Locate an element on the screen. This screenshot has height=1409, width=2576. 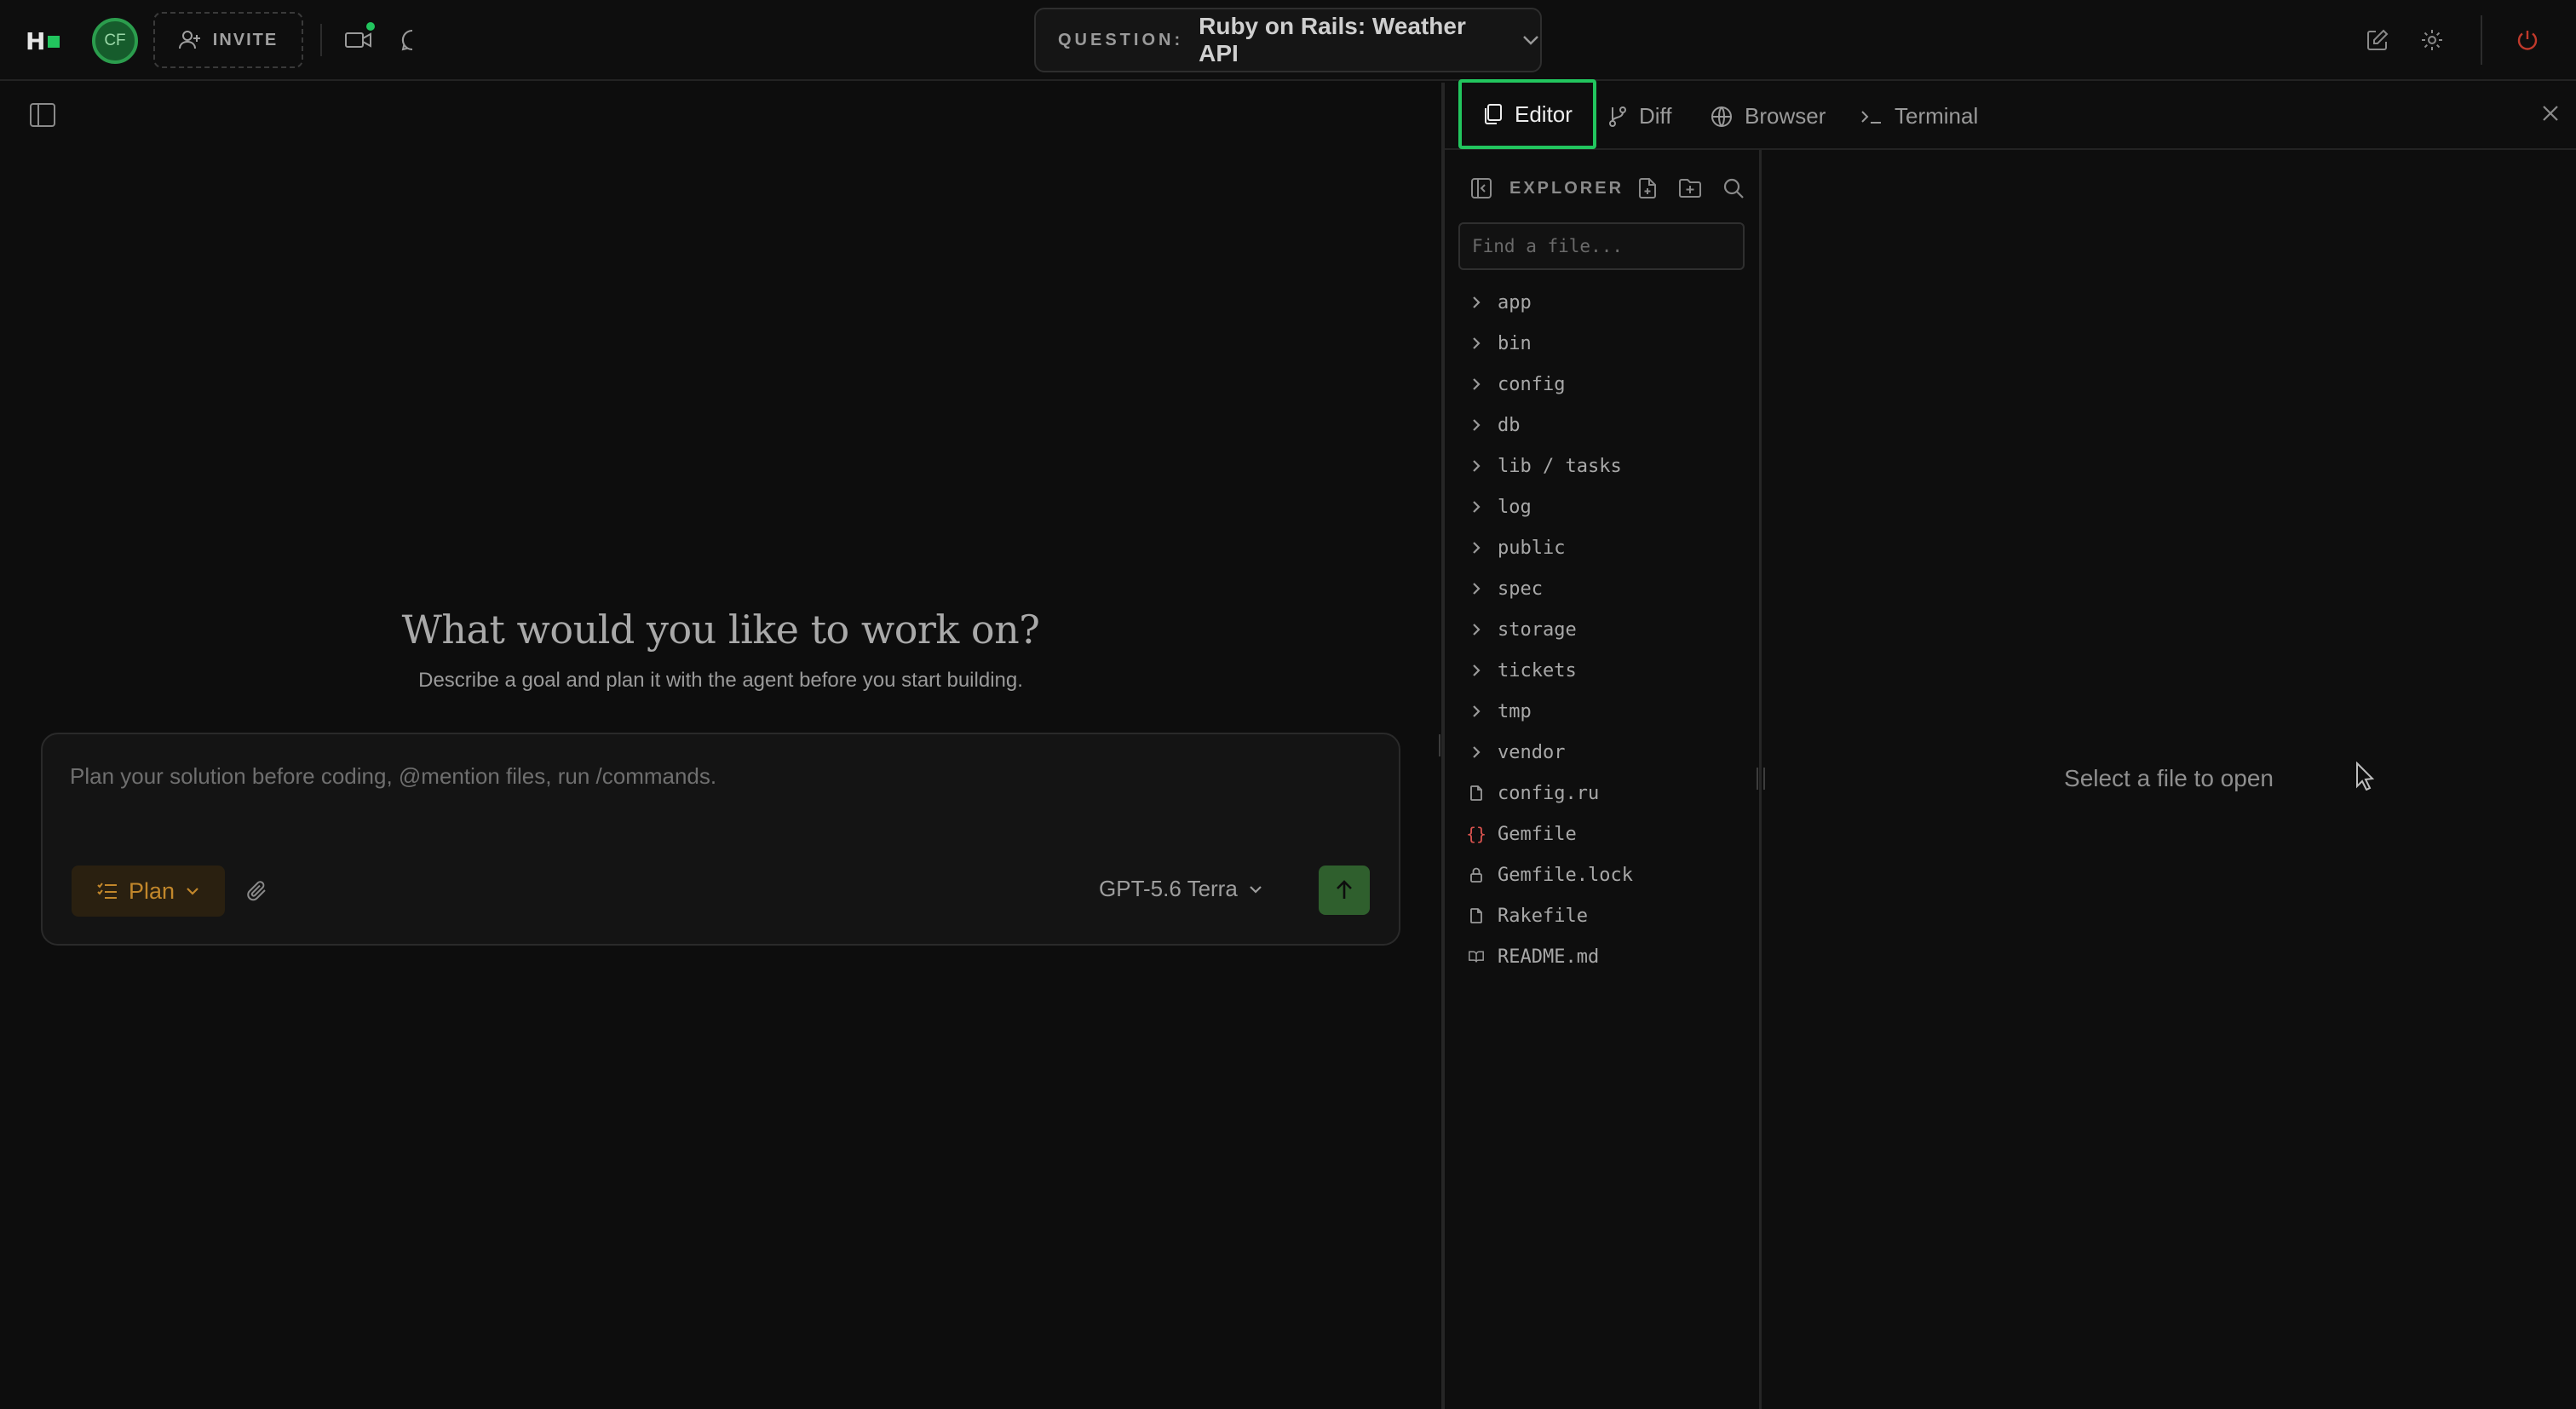
file-name: tickets is located at coordinates (1538, 670).